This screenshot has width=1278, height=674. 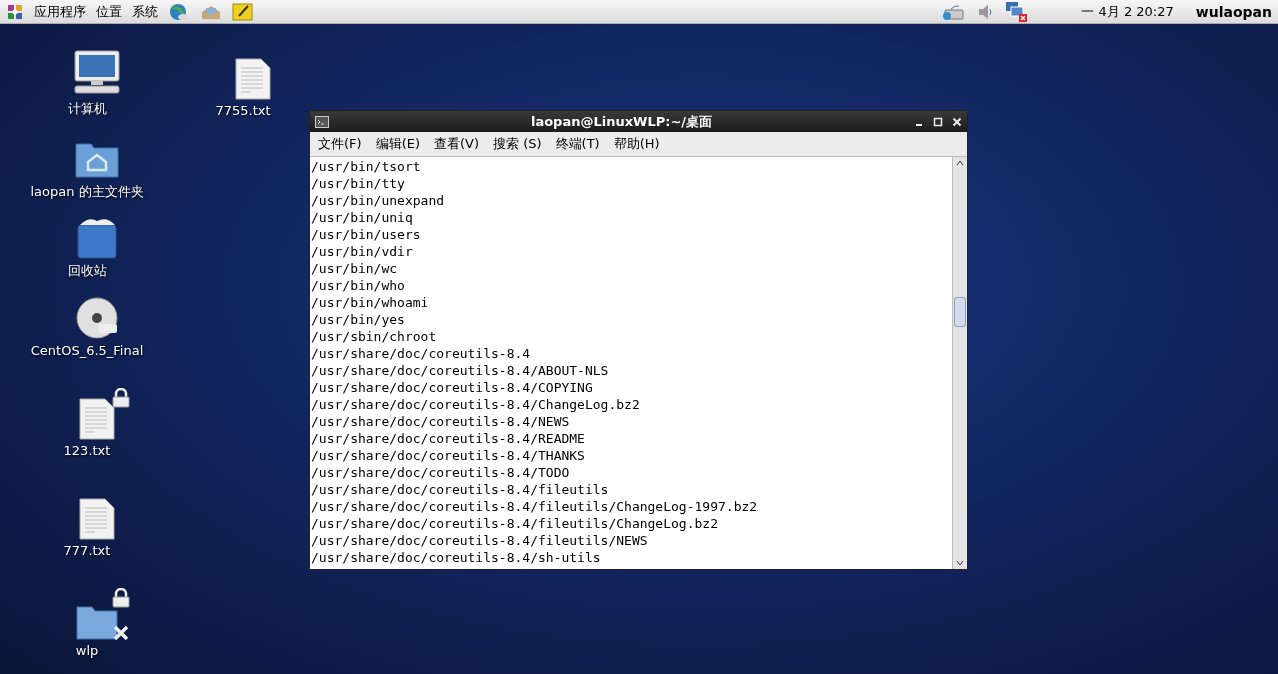 What do you see at coordinates (514, 523) in the screenshot?
I see `terminal-line: /usr/share/doc/coreutils-8.4/fileutils/ChangeLog.bz2` at bounding box center [514, 523].